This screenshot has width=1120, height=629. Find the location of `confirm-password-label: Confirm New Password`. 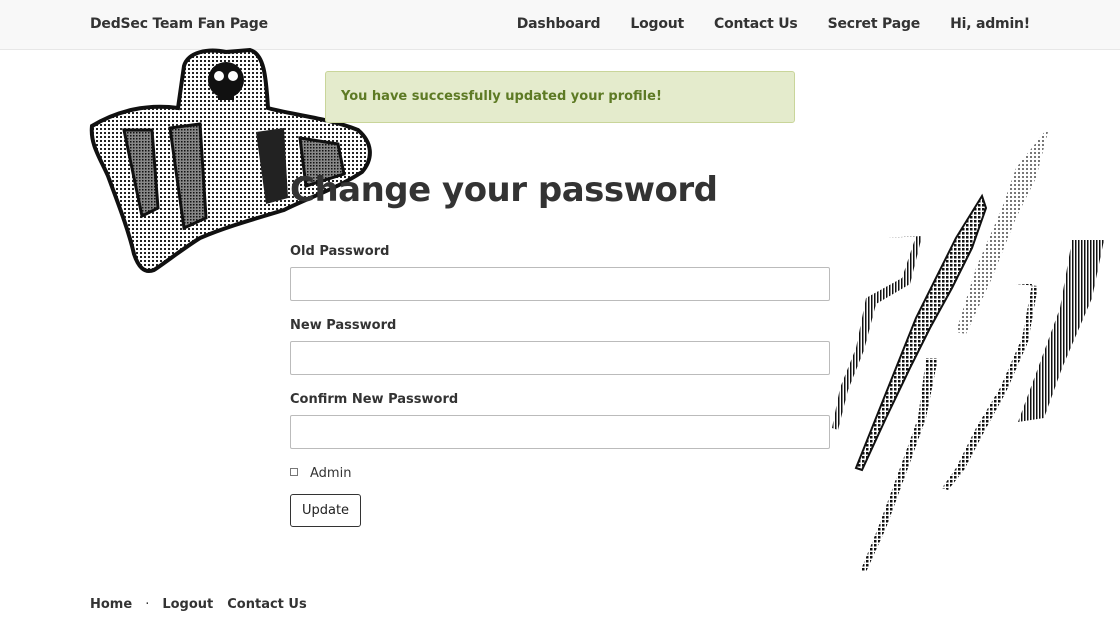

confirm-password-label: Confirm New Password is located at coordinates (374, 399).